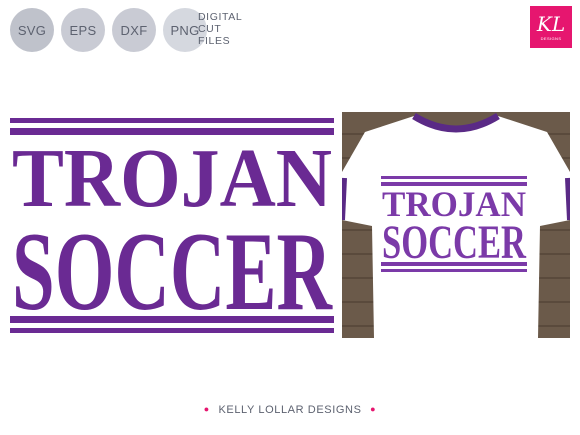  Describe the element at coordinates (344, 199) in the screenshot. I see `left-sleeve-cuff` at that location.